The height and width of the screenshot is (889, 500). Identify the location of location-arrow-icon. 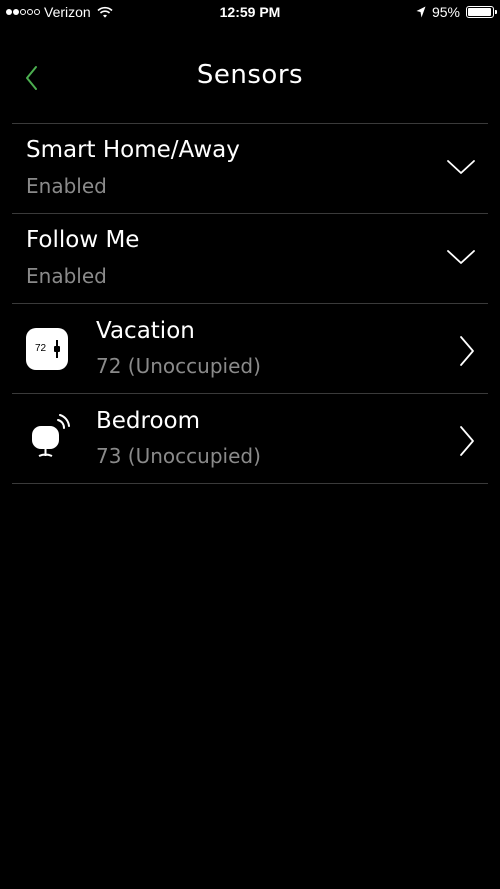
(421, 12).